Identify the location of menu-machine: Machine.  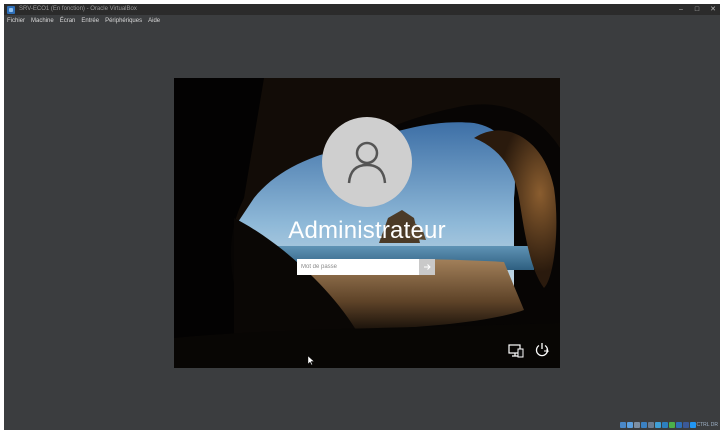
(42, 21).